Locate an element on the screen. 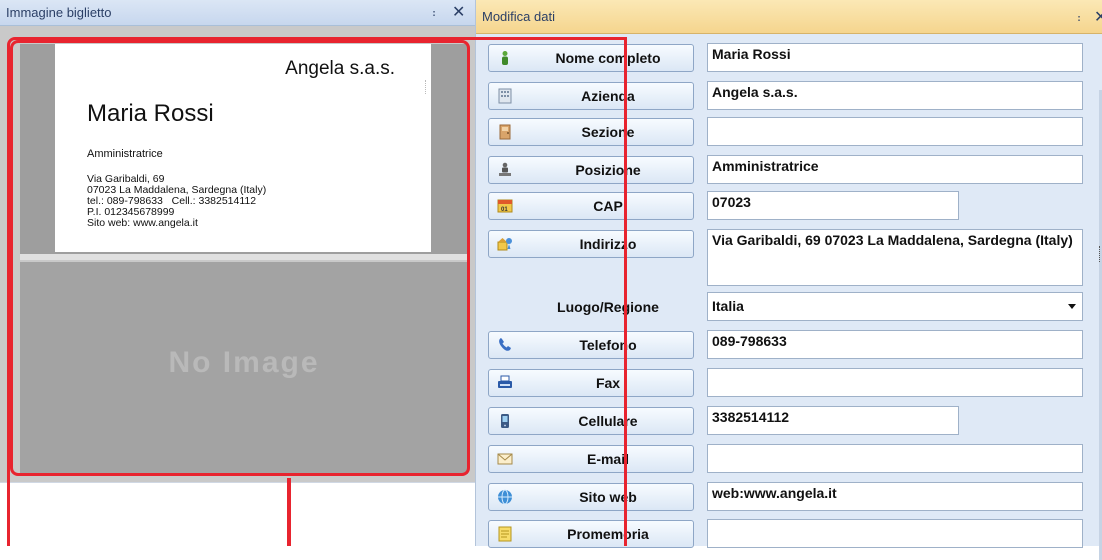 Image resolution: width=1102 pixels, height=560 pixels. luogo-regione-value: Italia is located at coordinates (728, 306).